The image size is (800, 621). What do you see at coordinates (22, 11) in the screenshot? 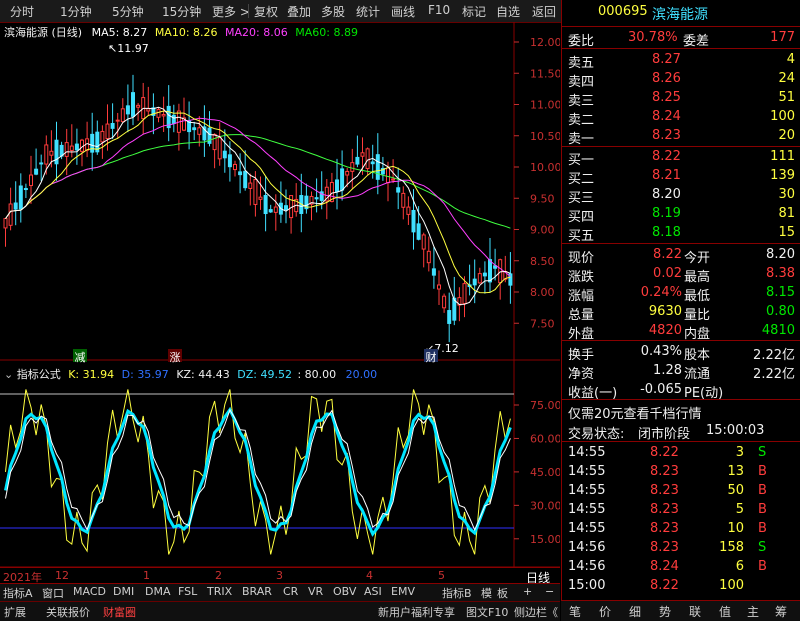
I see `tab-fenshi: 分时` at bounding box center [22, 11].